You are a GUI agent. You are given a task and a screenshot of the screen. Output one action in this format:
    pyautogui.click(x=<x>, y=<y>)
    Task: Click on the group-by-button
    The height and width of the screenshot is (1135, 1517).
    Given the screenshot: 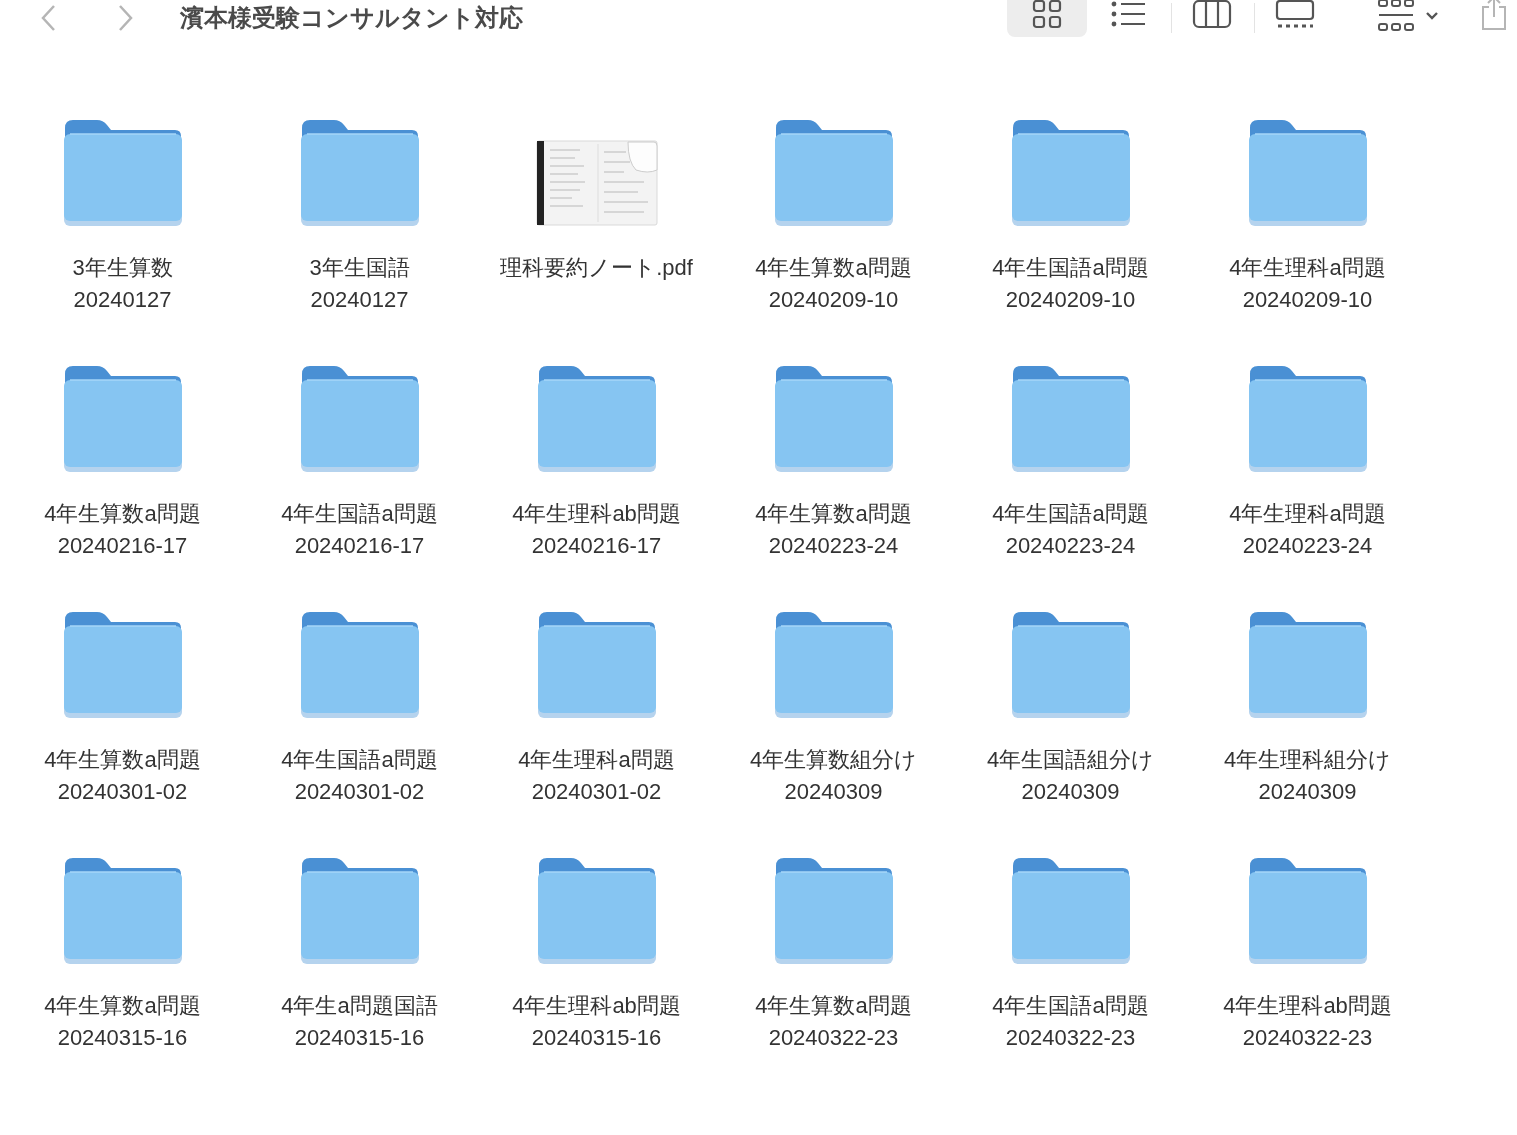 What is the action you would take?
    pyautogui.click(x=1408, y=16)
    